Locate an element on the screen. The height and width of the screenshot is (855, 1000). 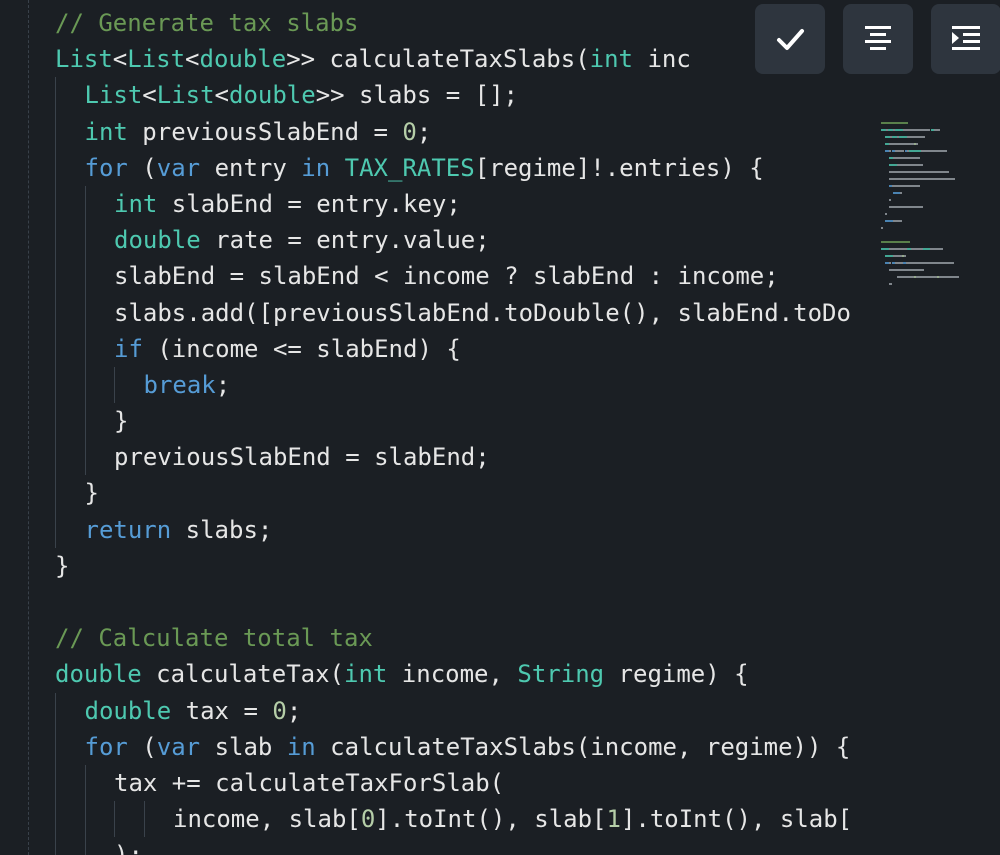
code-line is located at coordinates (431, 602).